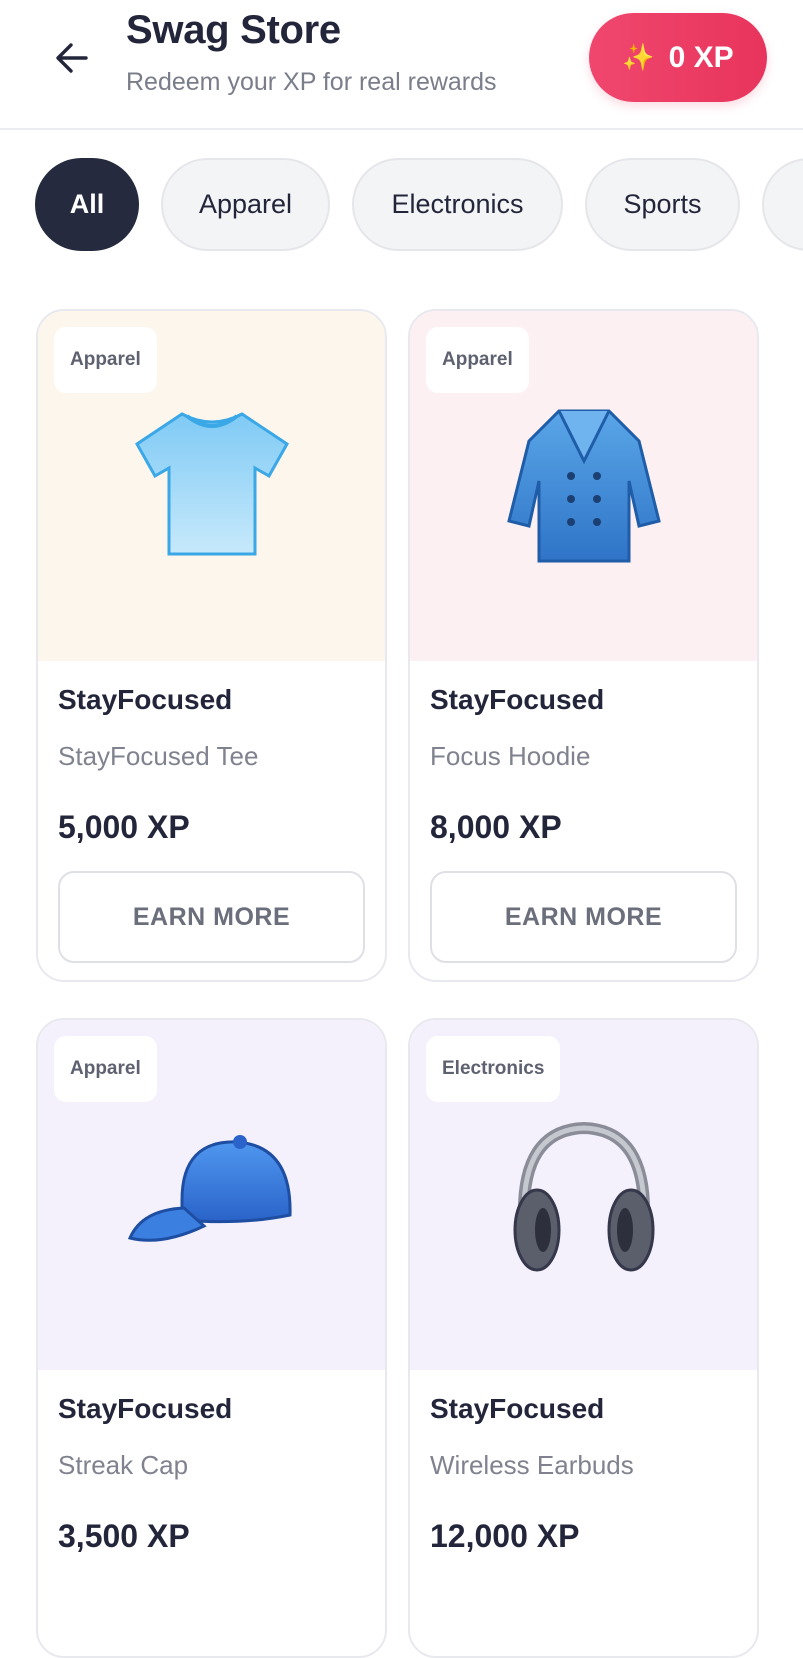 This screenshot has width=803, height=1658. Describe the element at coordinates (493, 1069) in the screenshot. I see `category-tag: Electronics` at that location.